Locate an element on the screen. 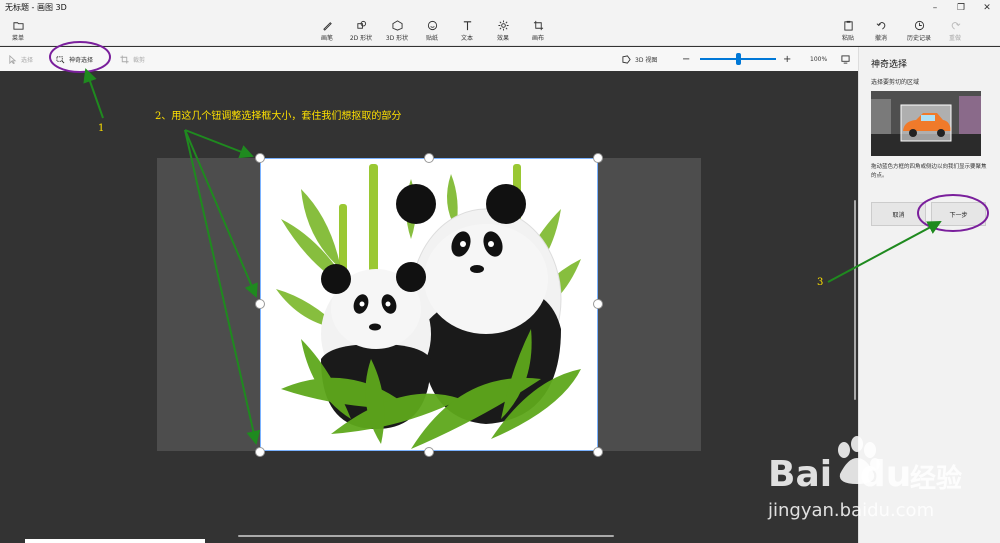  panel-subtitle: 选择要剪切的区域 is located at coordinates (895, 82).